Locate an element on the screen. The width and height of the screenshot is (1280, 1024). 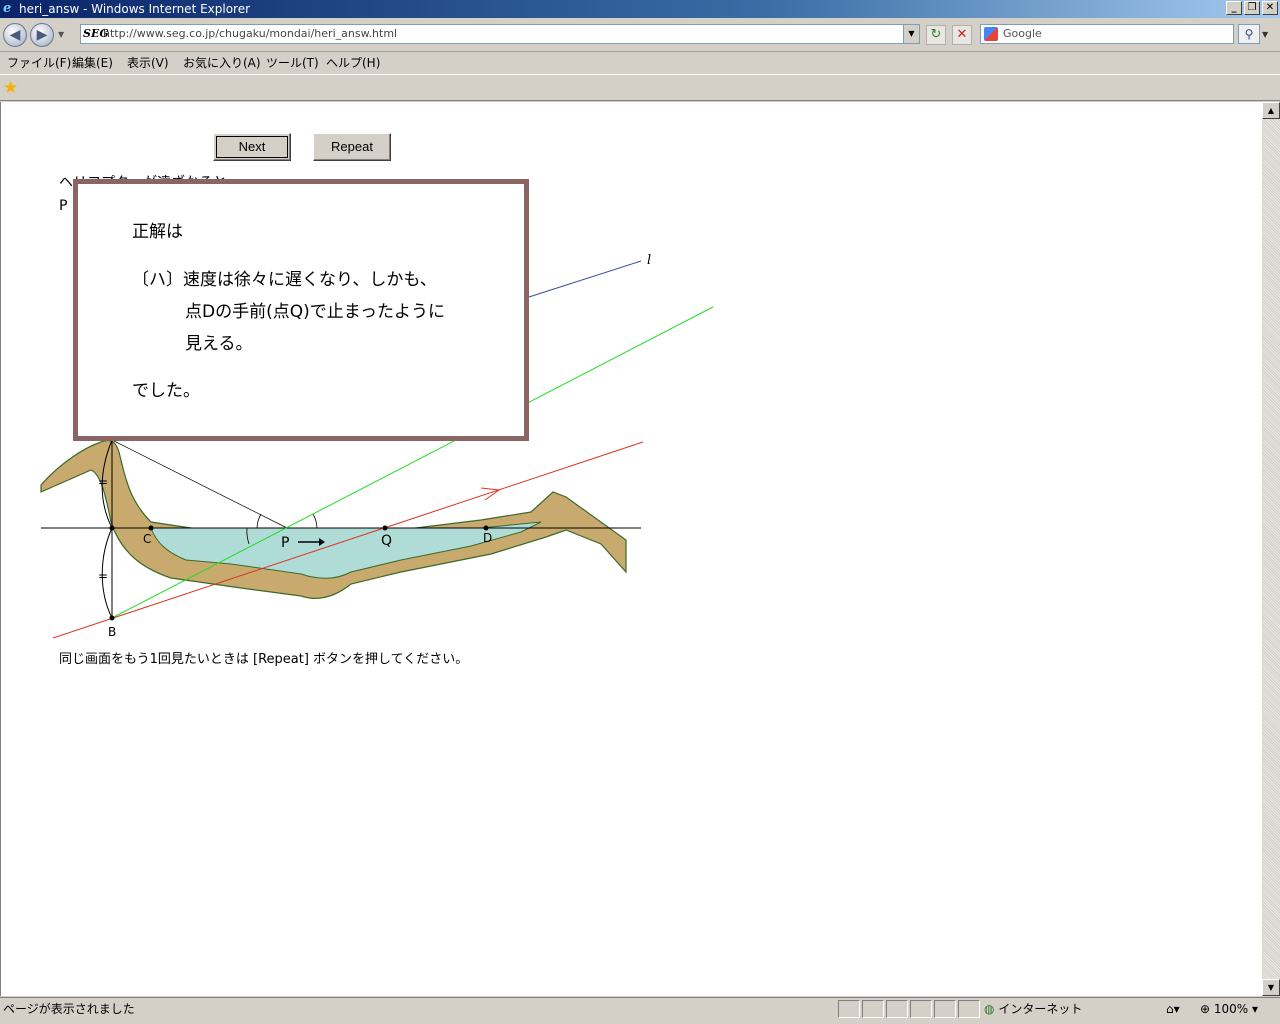
point-d is located at coordinates (486, 528).